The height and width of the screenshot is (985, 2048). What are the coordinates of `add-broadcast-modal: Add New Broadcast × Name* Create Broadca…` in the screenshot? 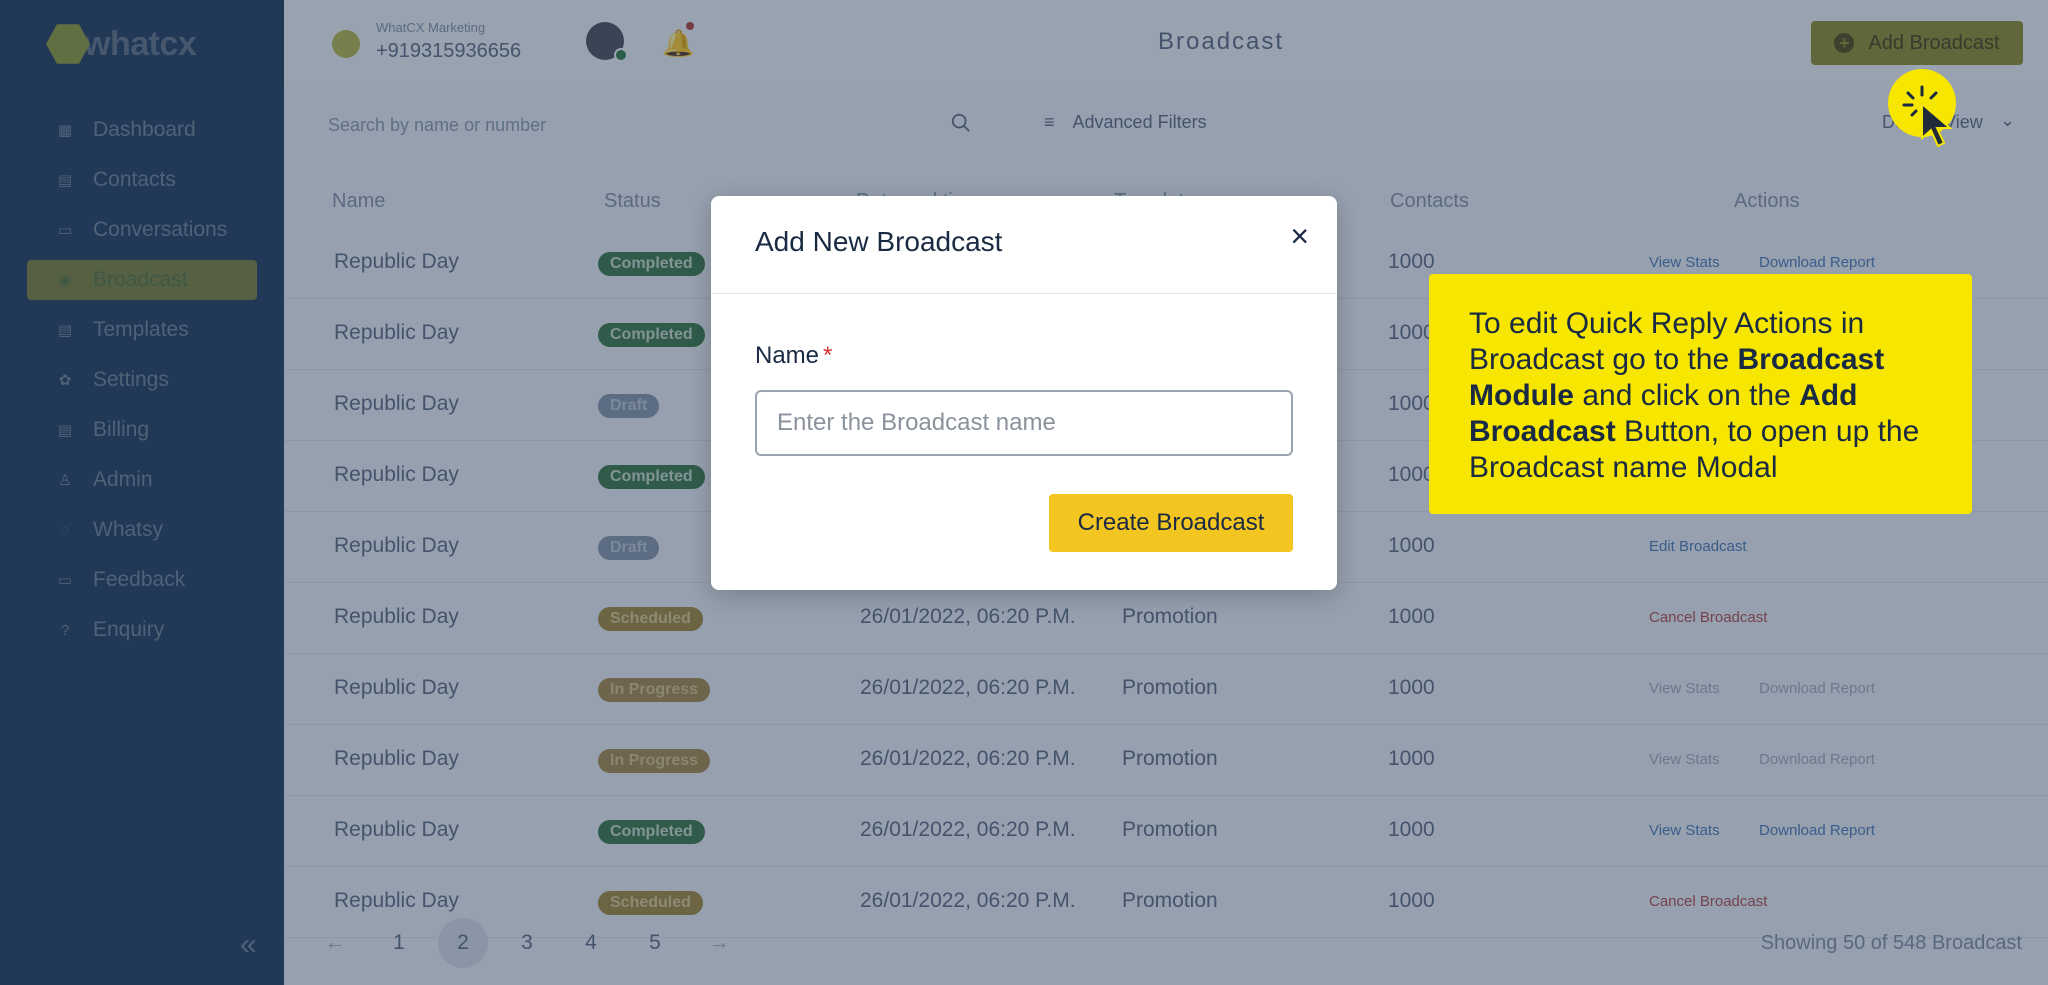 It's located at (1024, 393).